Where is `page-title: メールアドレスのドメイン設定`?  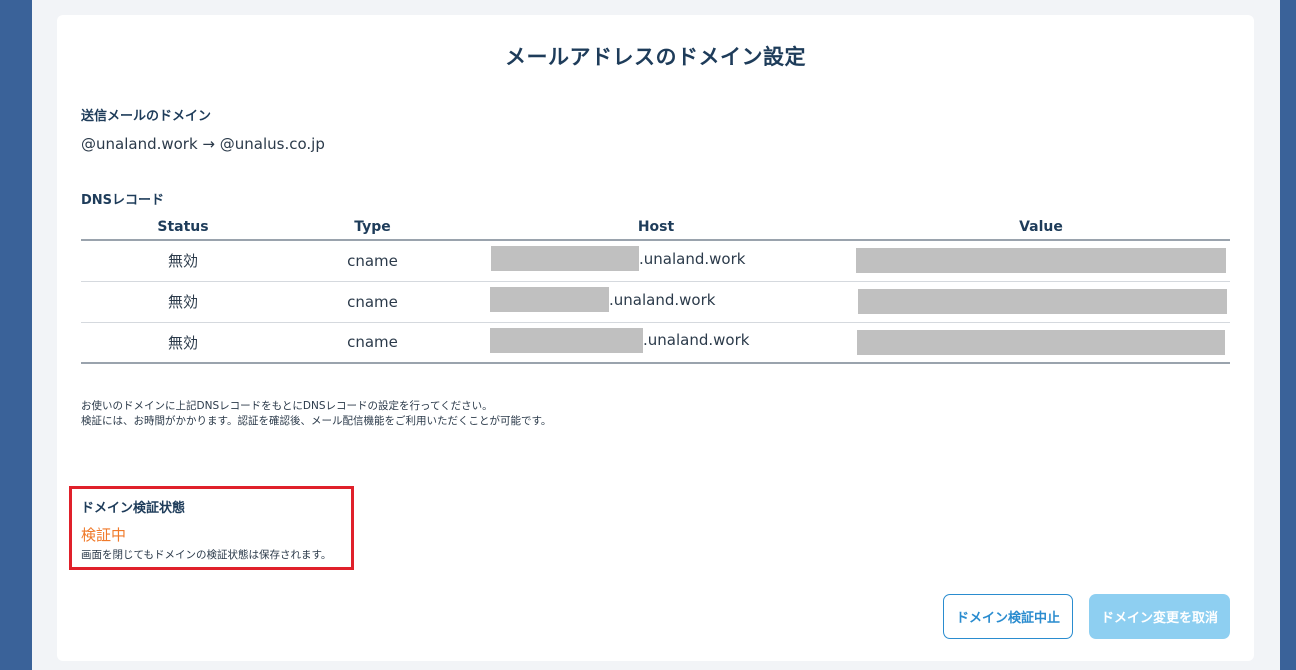
page-title: メールアドレスのドメイン設定 is located at coordinates (655, 57).